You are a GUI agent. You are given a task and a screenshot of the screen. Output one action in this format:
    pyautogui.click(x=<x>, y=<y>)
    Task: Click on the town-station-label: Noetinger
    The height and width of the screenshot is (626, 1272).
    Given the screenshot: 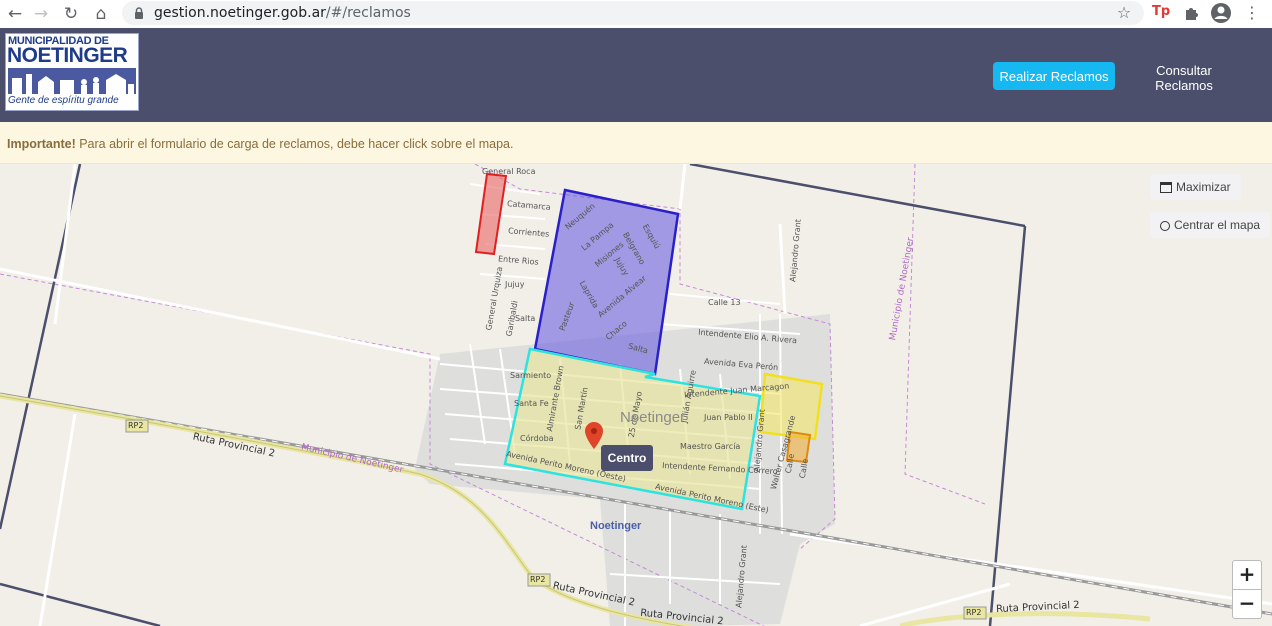 What is the action you would take?
    pyautogui.click(x=616, y=526)
    